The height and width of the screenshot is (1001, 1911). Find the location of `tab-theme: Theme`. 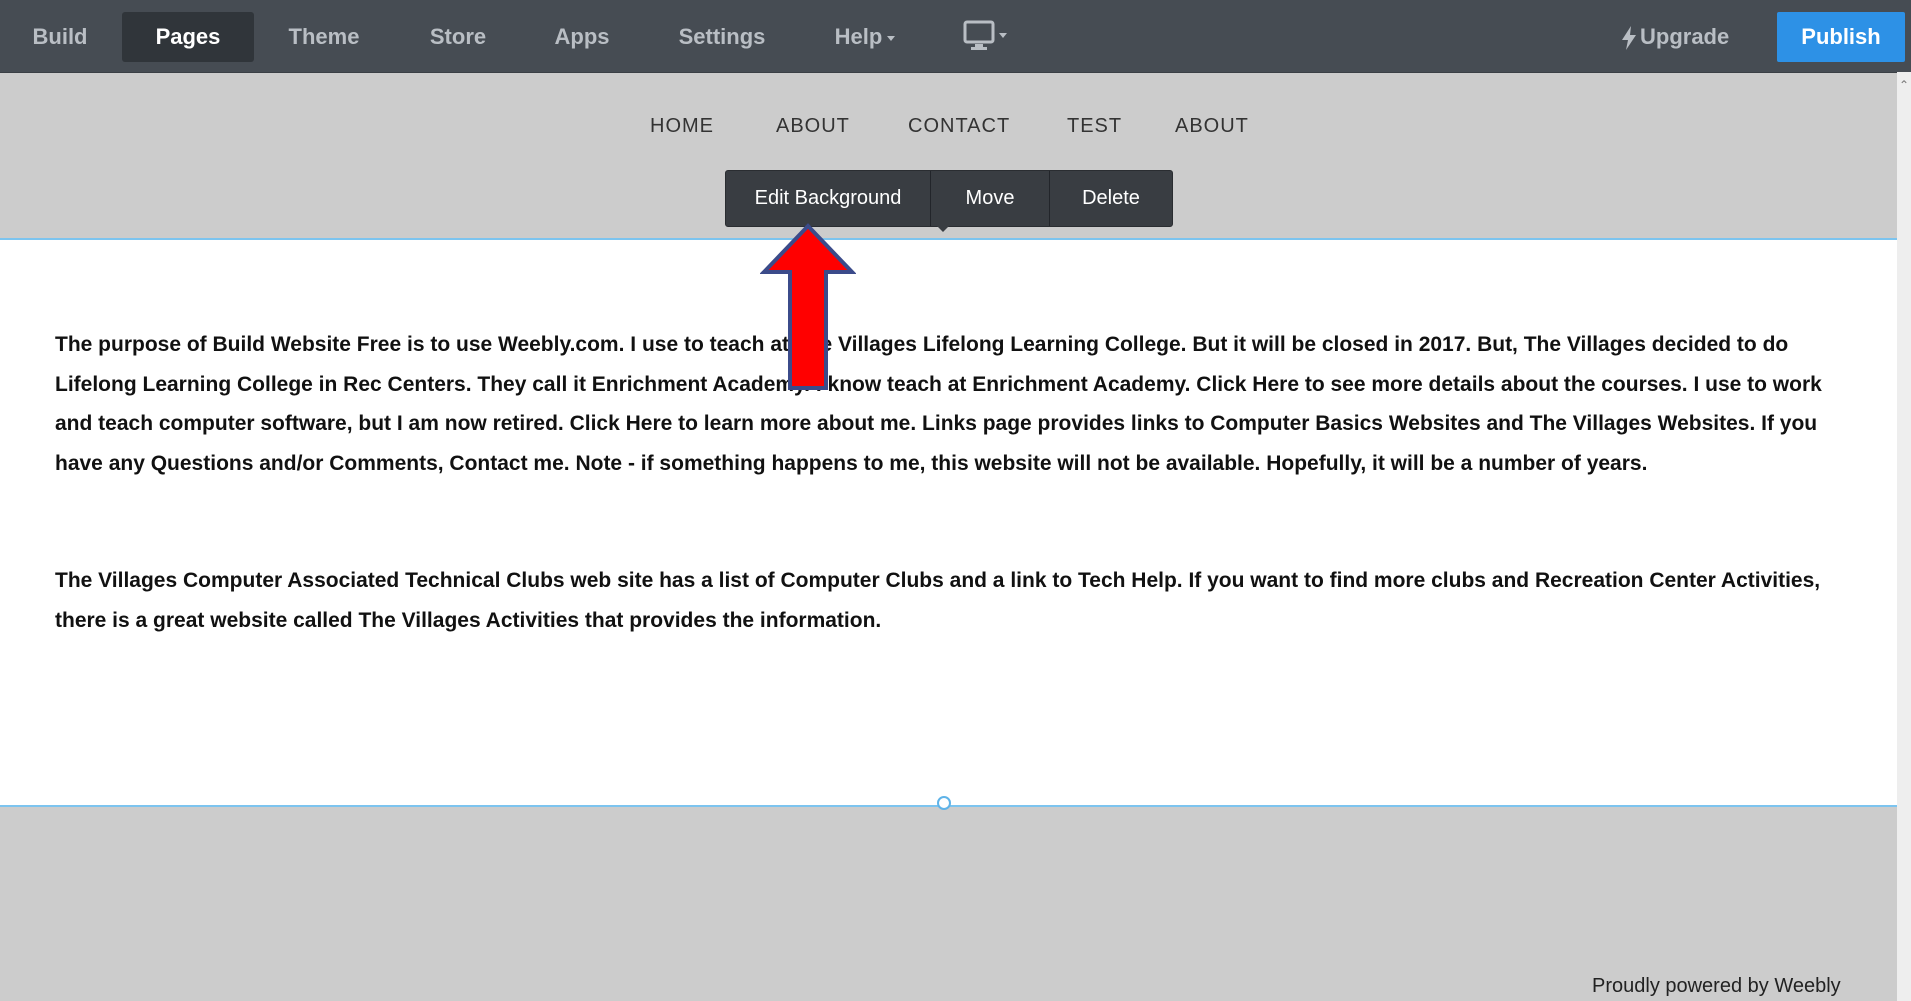

tab-theme: Theme is located at coordinates (324, 37).